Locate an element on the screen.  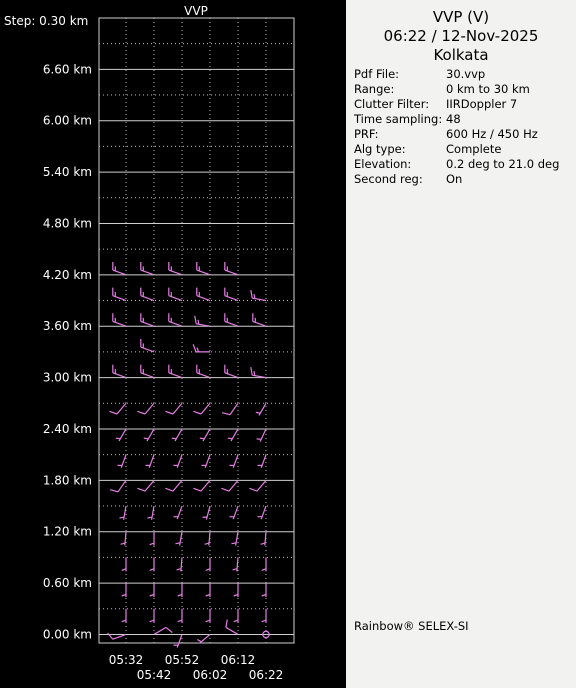
info-label: Clutter Filter: is located at coordinates (392, 104).